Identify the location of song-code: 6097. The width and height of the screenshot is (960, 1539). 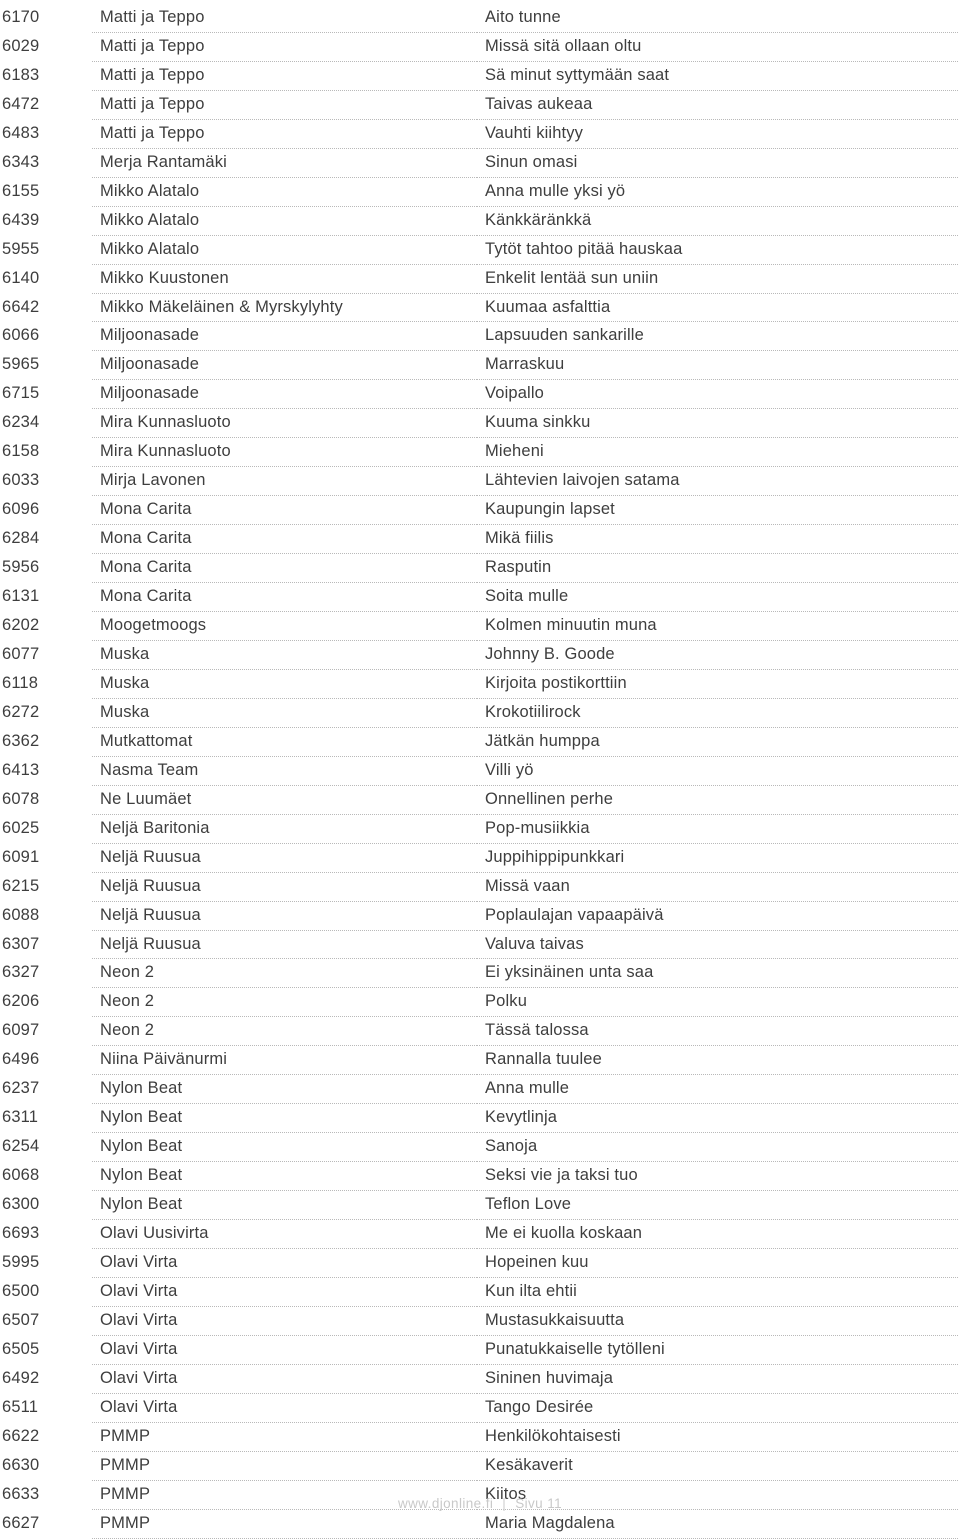
(21, 1030).